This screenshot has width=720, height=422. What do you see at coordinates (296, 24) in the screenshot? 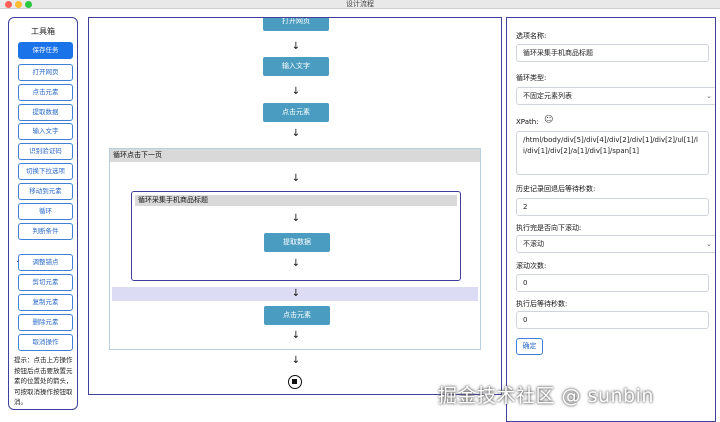
I see `node-open-page: 打开网页` at bounding box center [296, 24].